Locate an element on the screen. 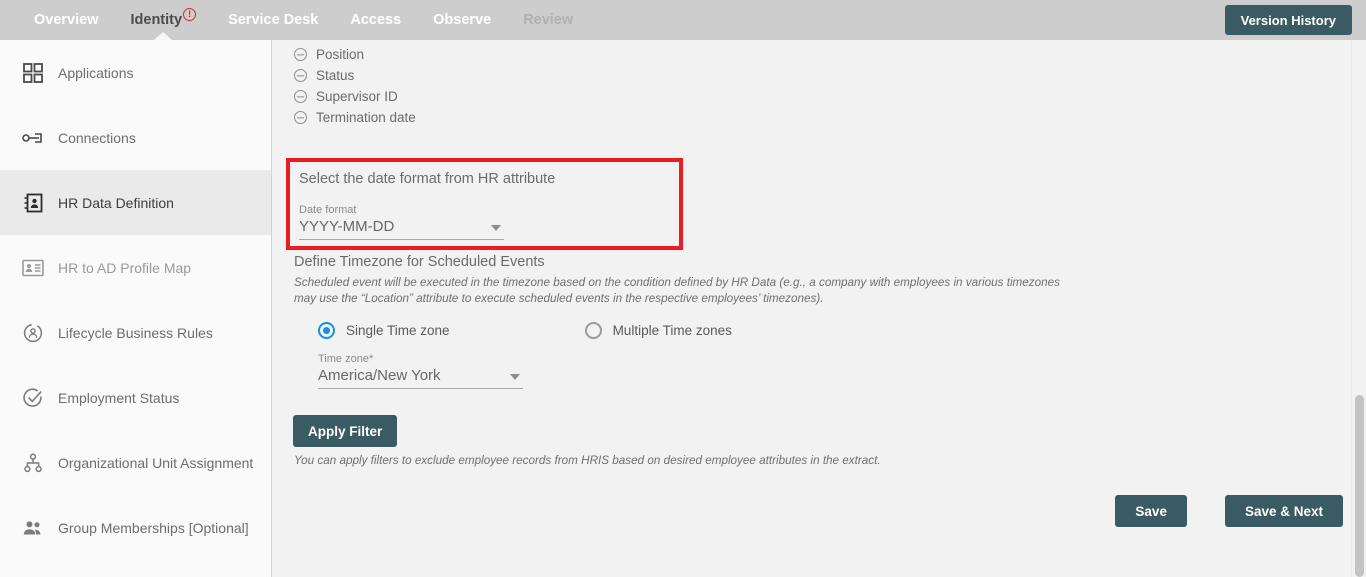 This screenshot has width=1366, height=577. active-tab-pointer-icon is located at coordinates (163, 36).